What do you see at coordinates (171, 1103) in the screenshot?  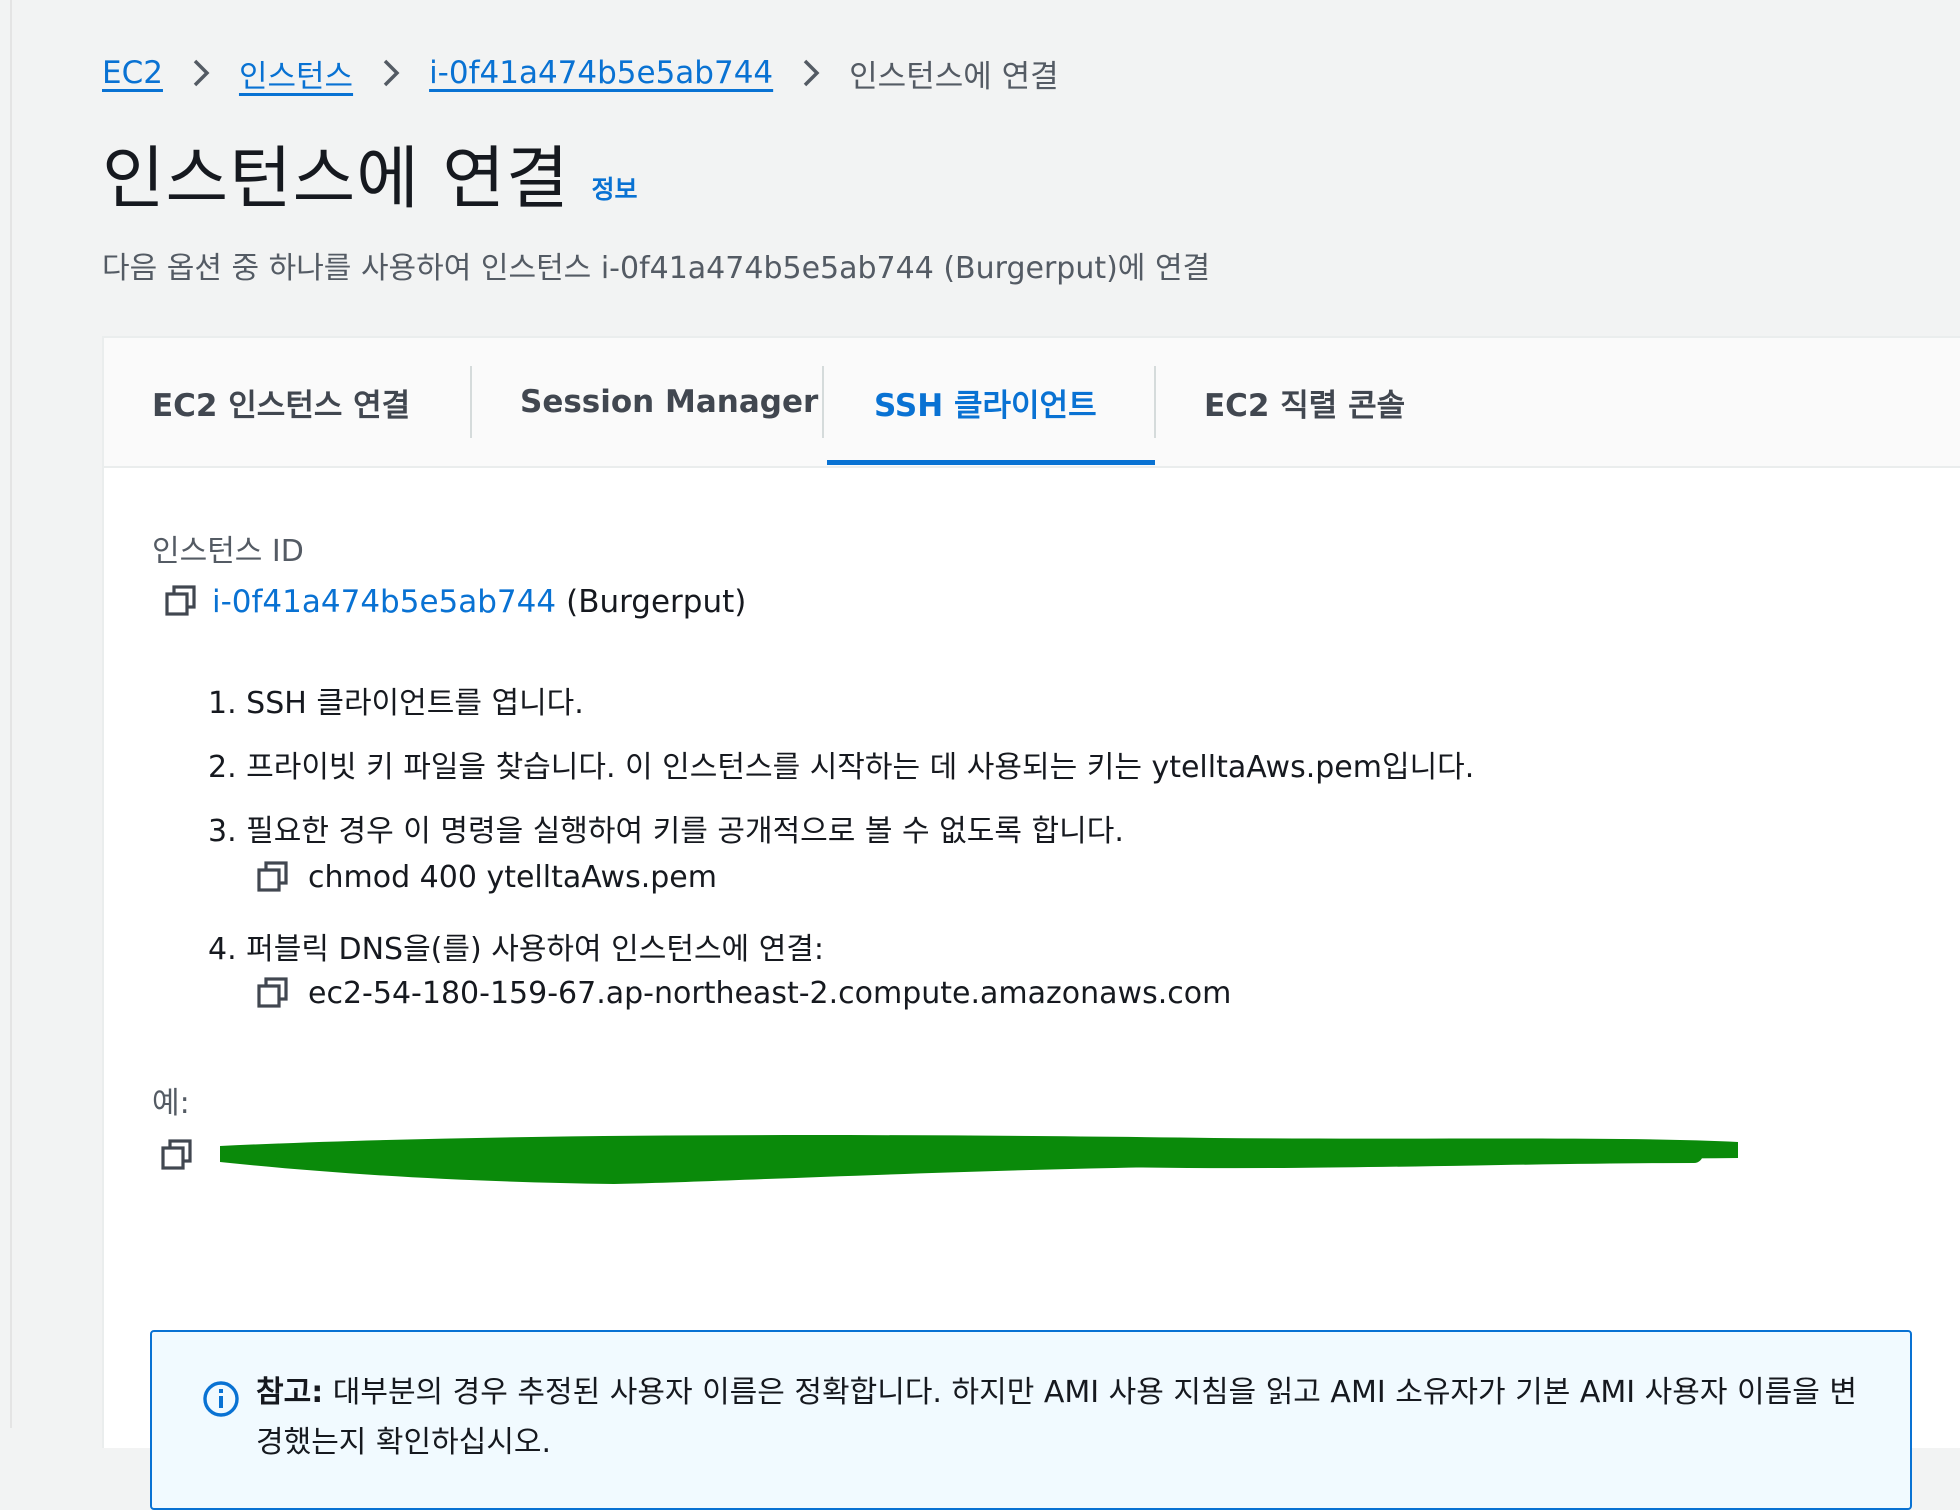 I see `example-label: 예:` at bounding box center [171, 1103].